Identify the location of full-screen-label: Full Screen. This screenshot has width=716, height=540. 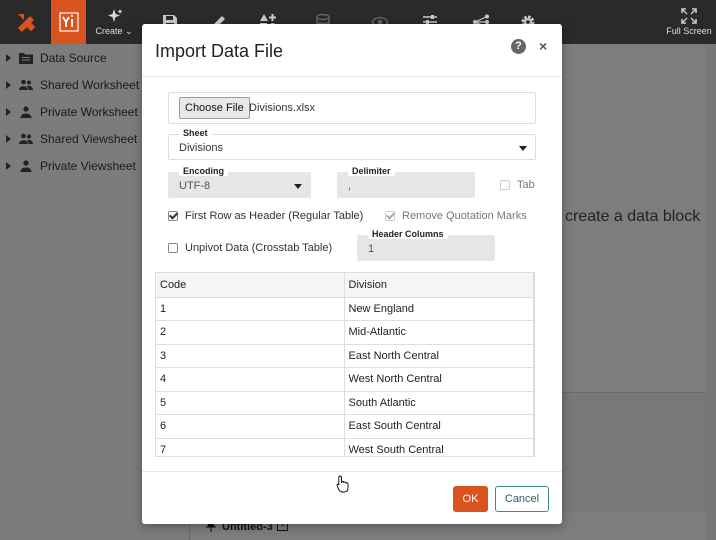
(689, 31).